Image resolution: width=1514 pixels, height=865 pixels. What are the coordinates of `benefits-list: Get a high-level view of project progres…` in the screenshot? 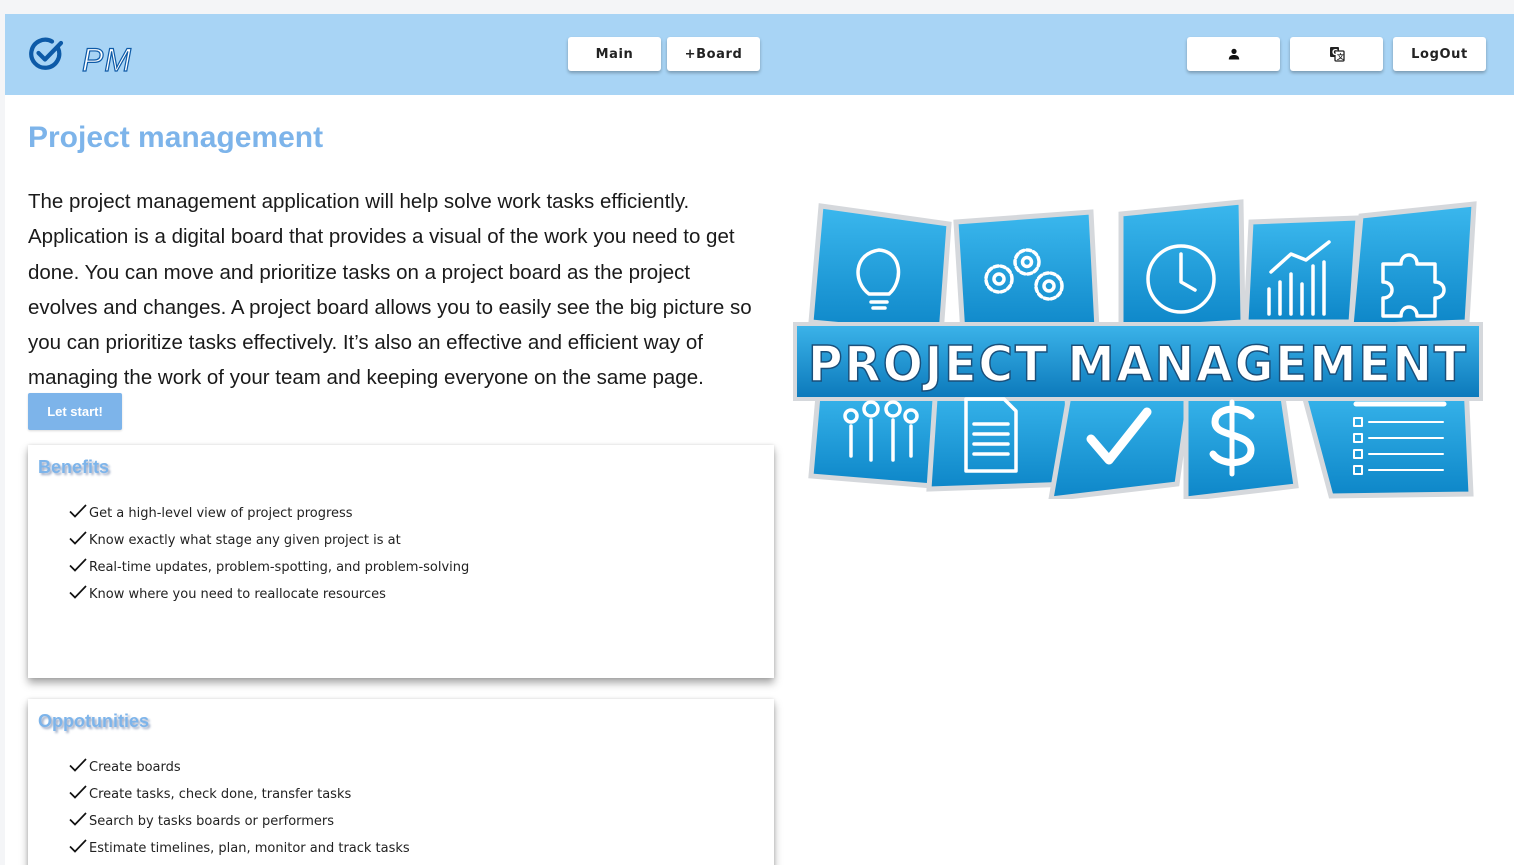 It's located at (268, 549).